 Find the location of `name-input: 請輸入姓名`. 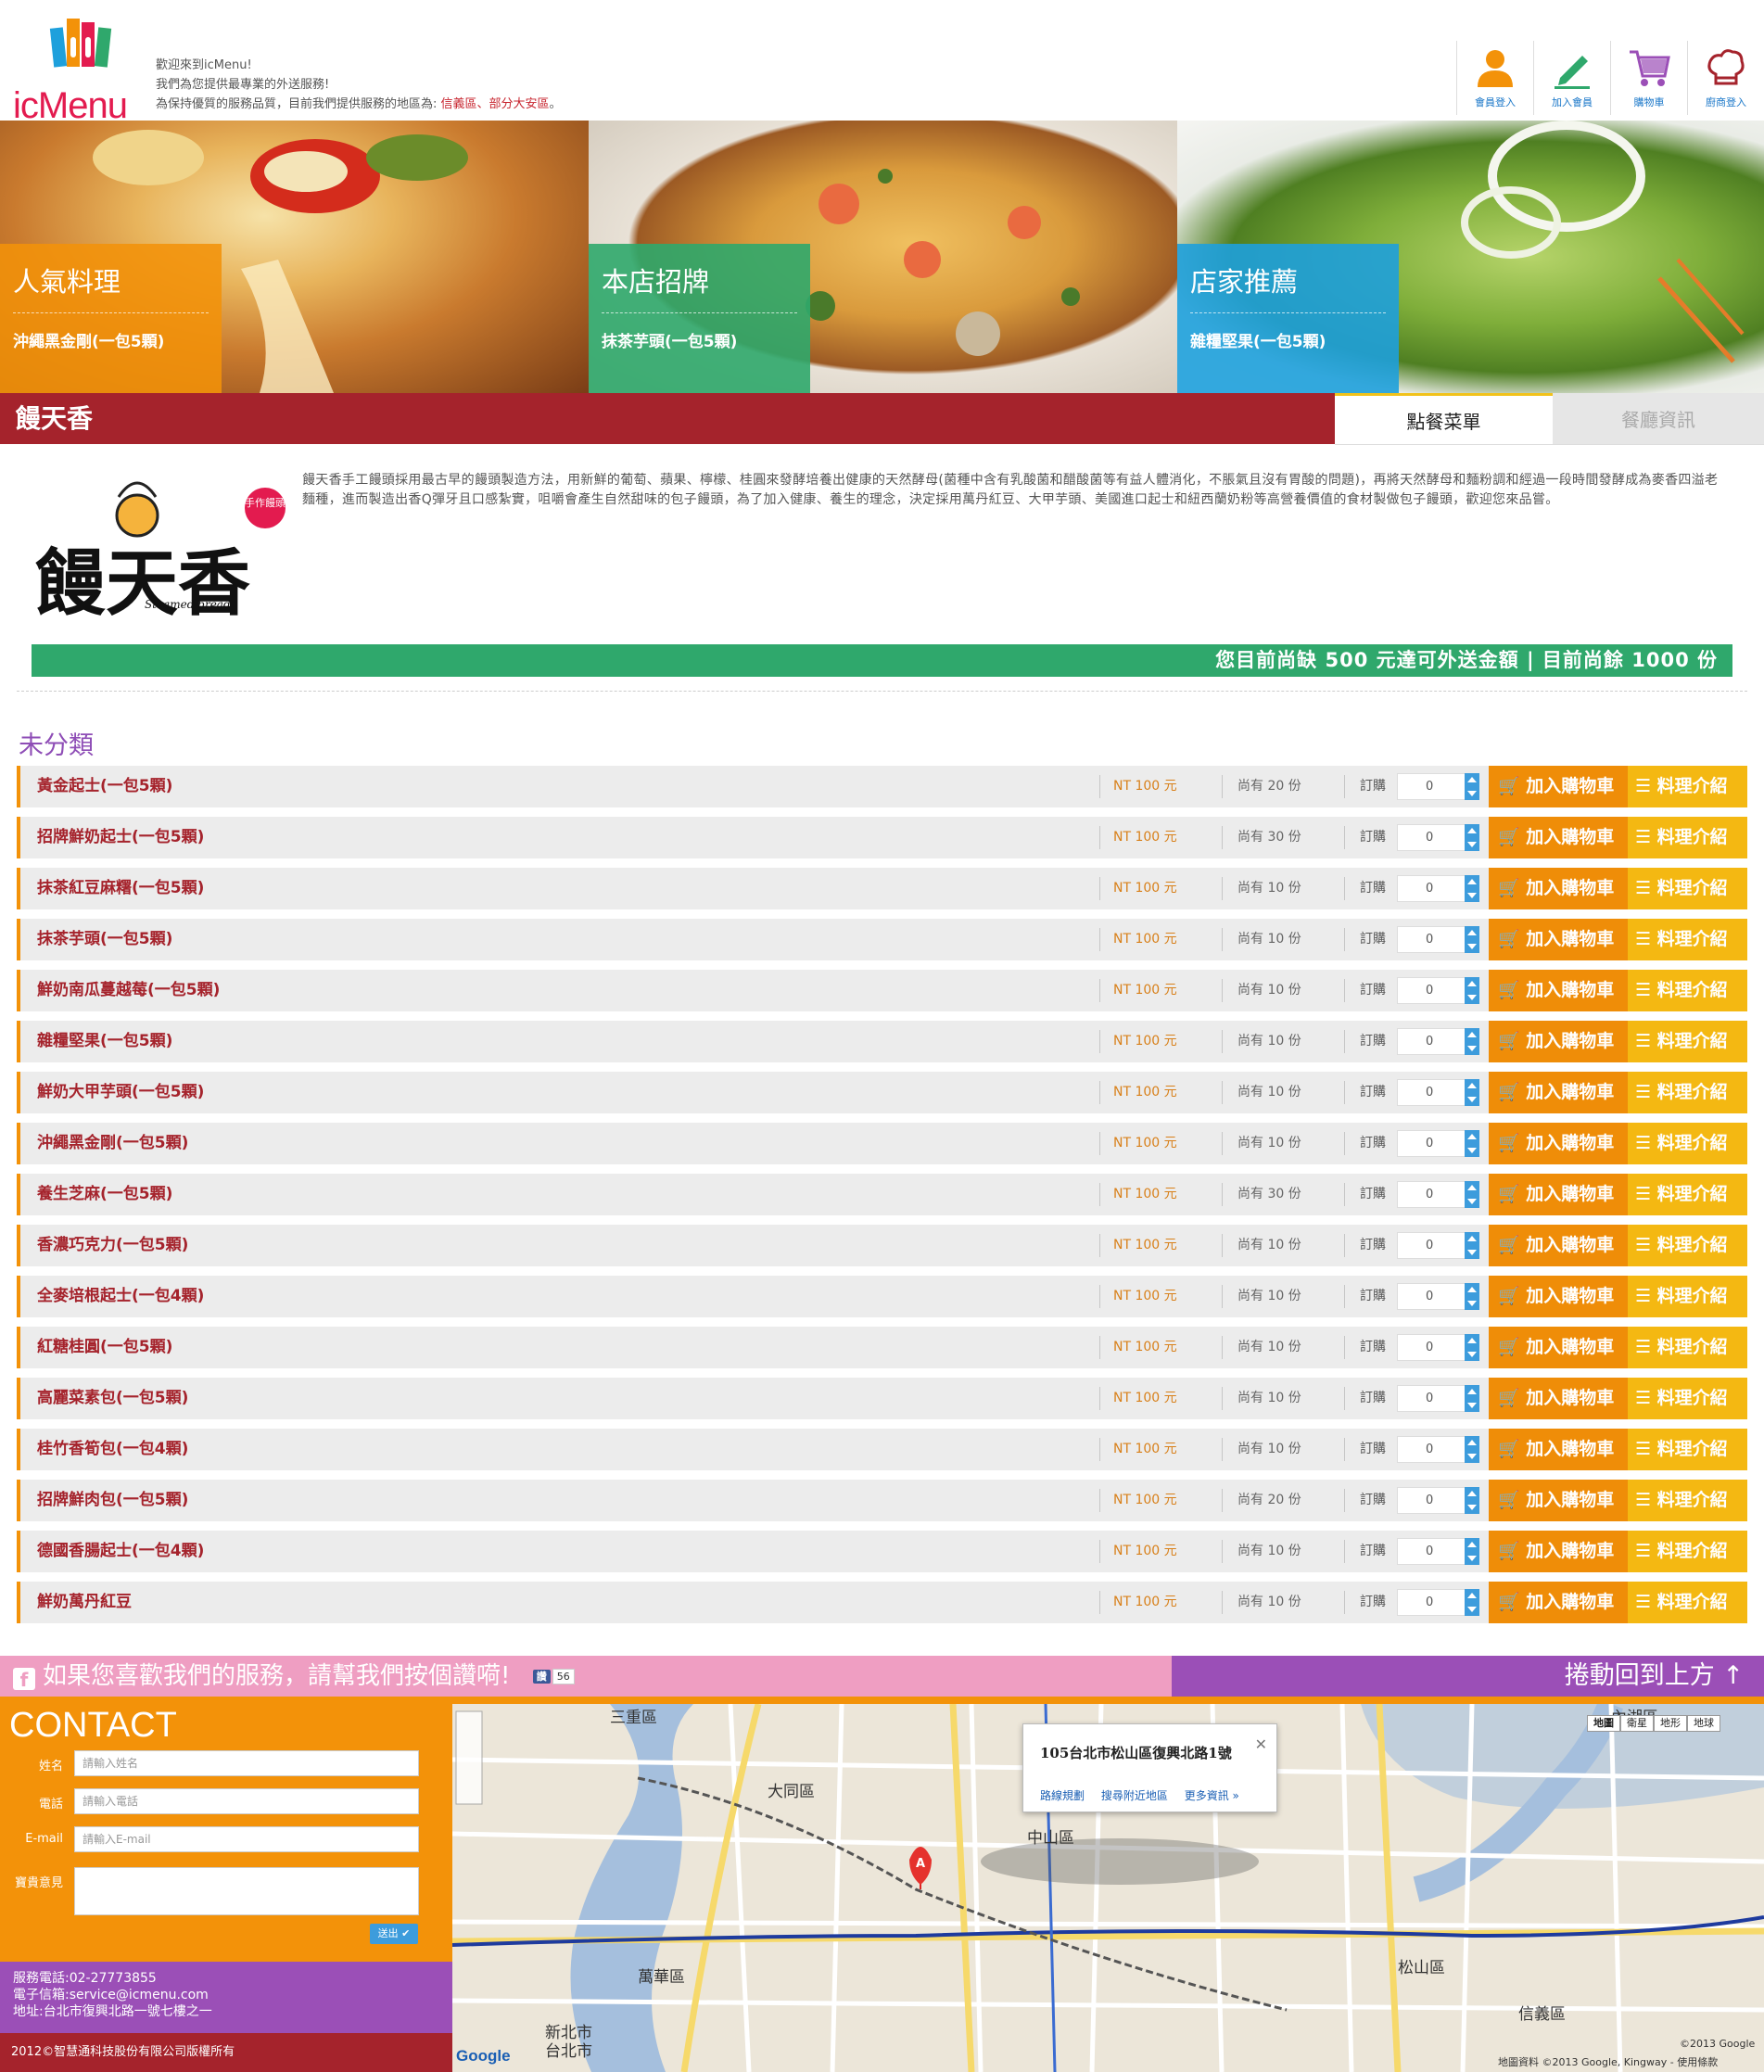

name-input: 請輸入姓名 is located at coordinates (246, 1763).